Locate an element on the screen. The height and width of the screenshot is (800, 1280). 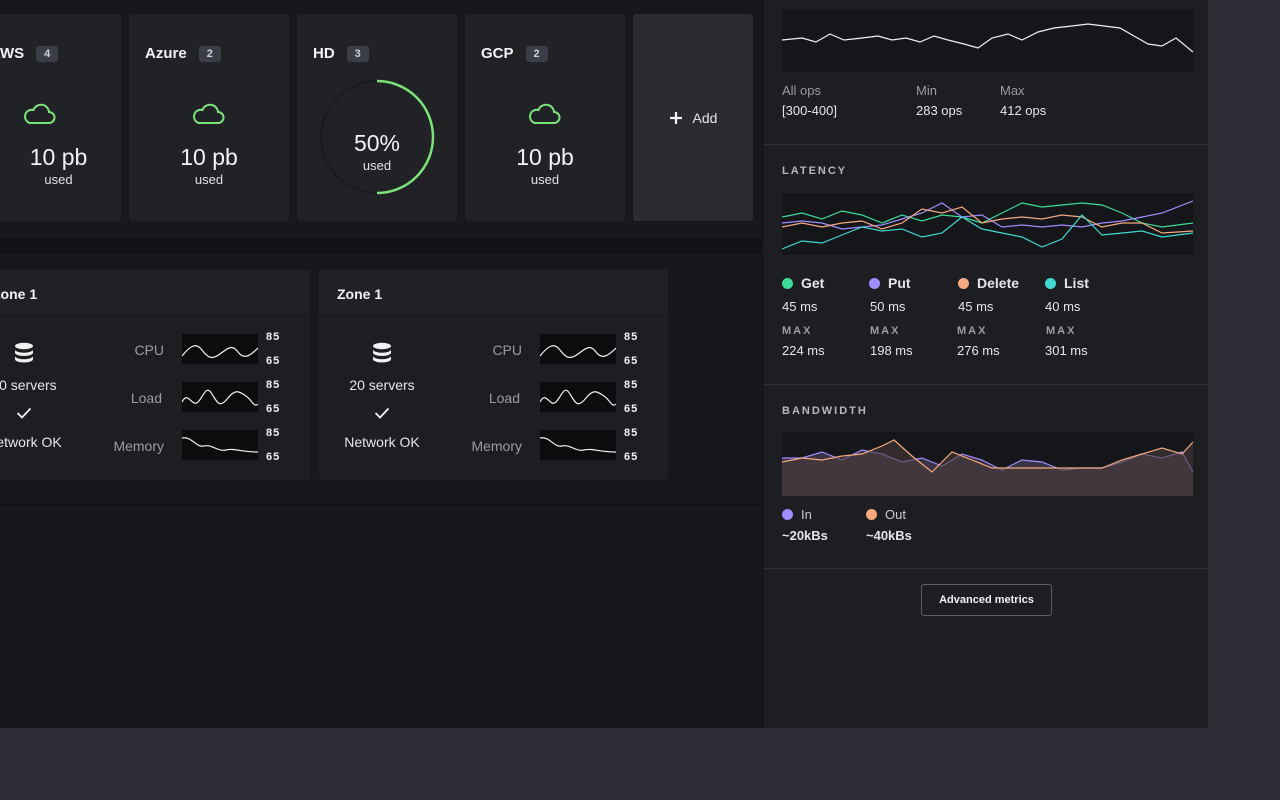
all-ops-value: [300-400] is located at coordinates (809, 110).